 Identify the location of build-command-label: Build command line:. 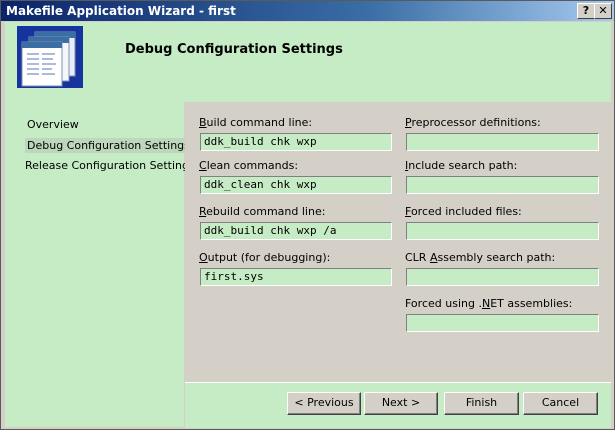
(256, 122).